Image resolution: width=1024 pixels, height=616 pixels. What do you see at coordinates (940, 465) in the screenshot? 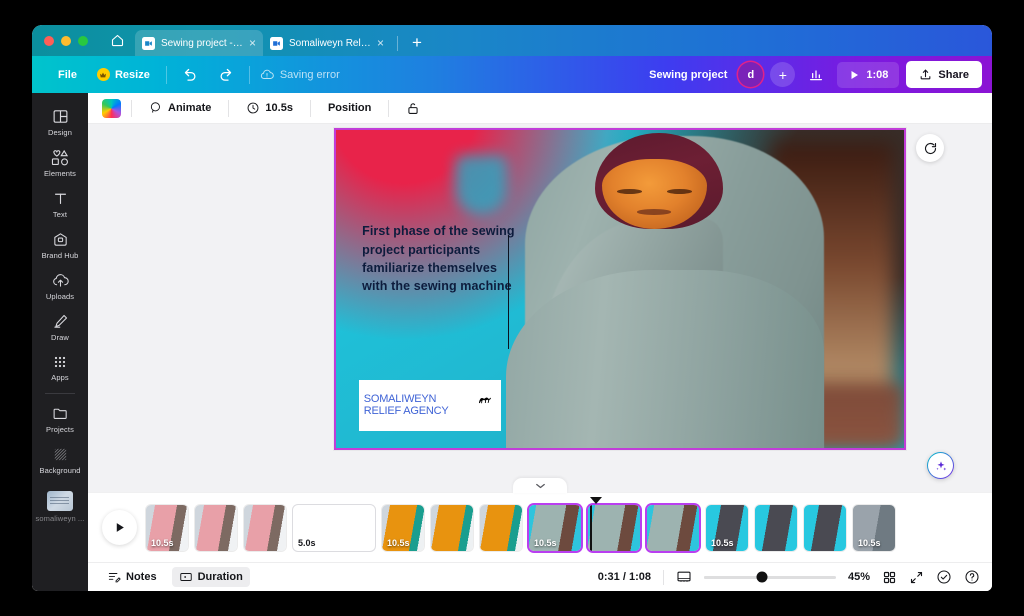
I see `magic-ai-button` at bounding box center [940, 465].